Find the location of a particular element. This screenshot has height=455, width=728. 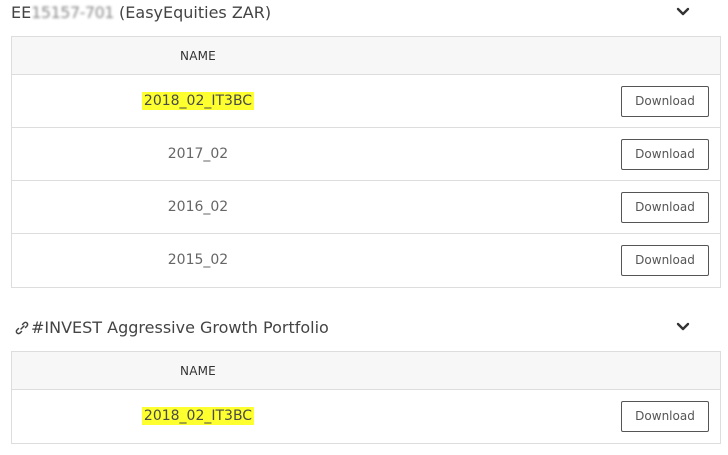

account-header-easyequities: EE 15157-701 (EasyEquities ZAR) is located at coordinates (364, 15).